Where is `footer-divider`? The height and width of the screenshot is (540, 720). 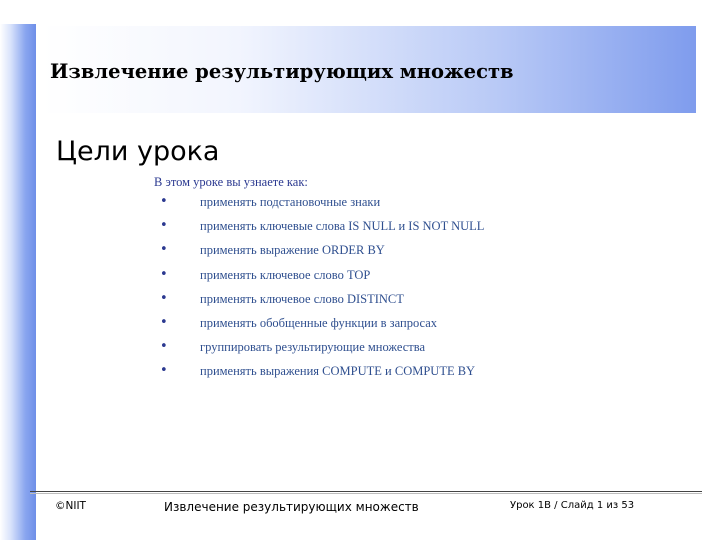
footer-divider is located at coordinates (366, 491).